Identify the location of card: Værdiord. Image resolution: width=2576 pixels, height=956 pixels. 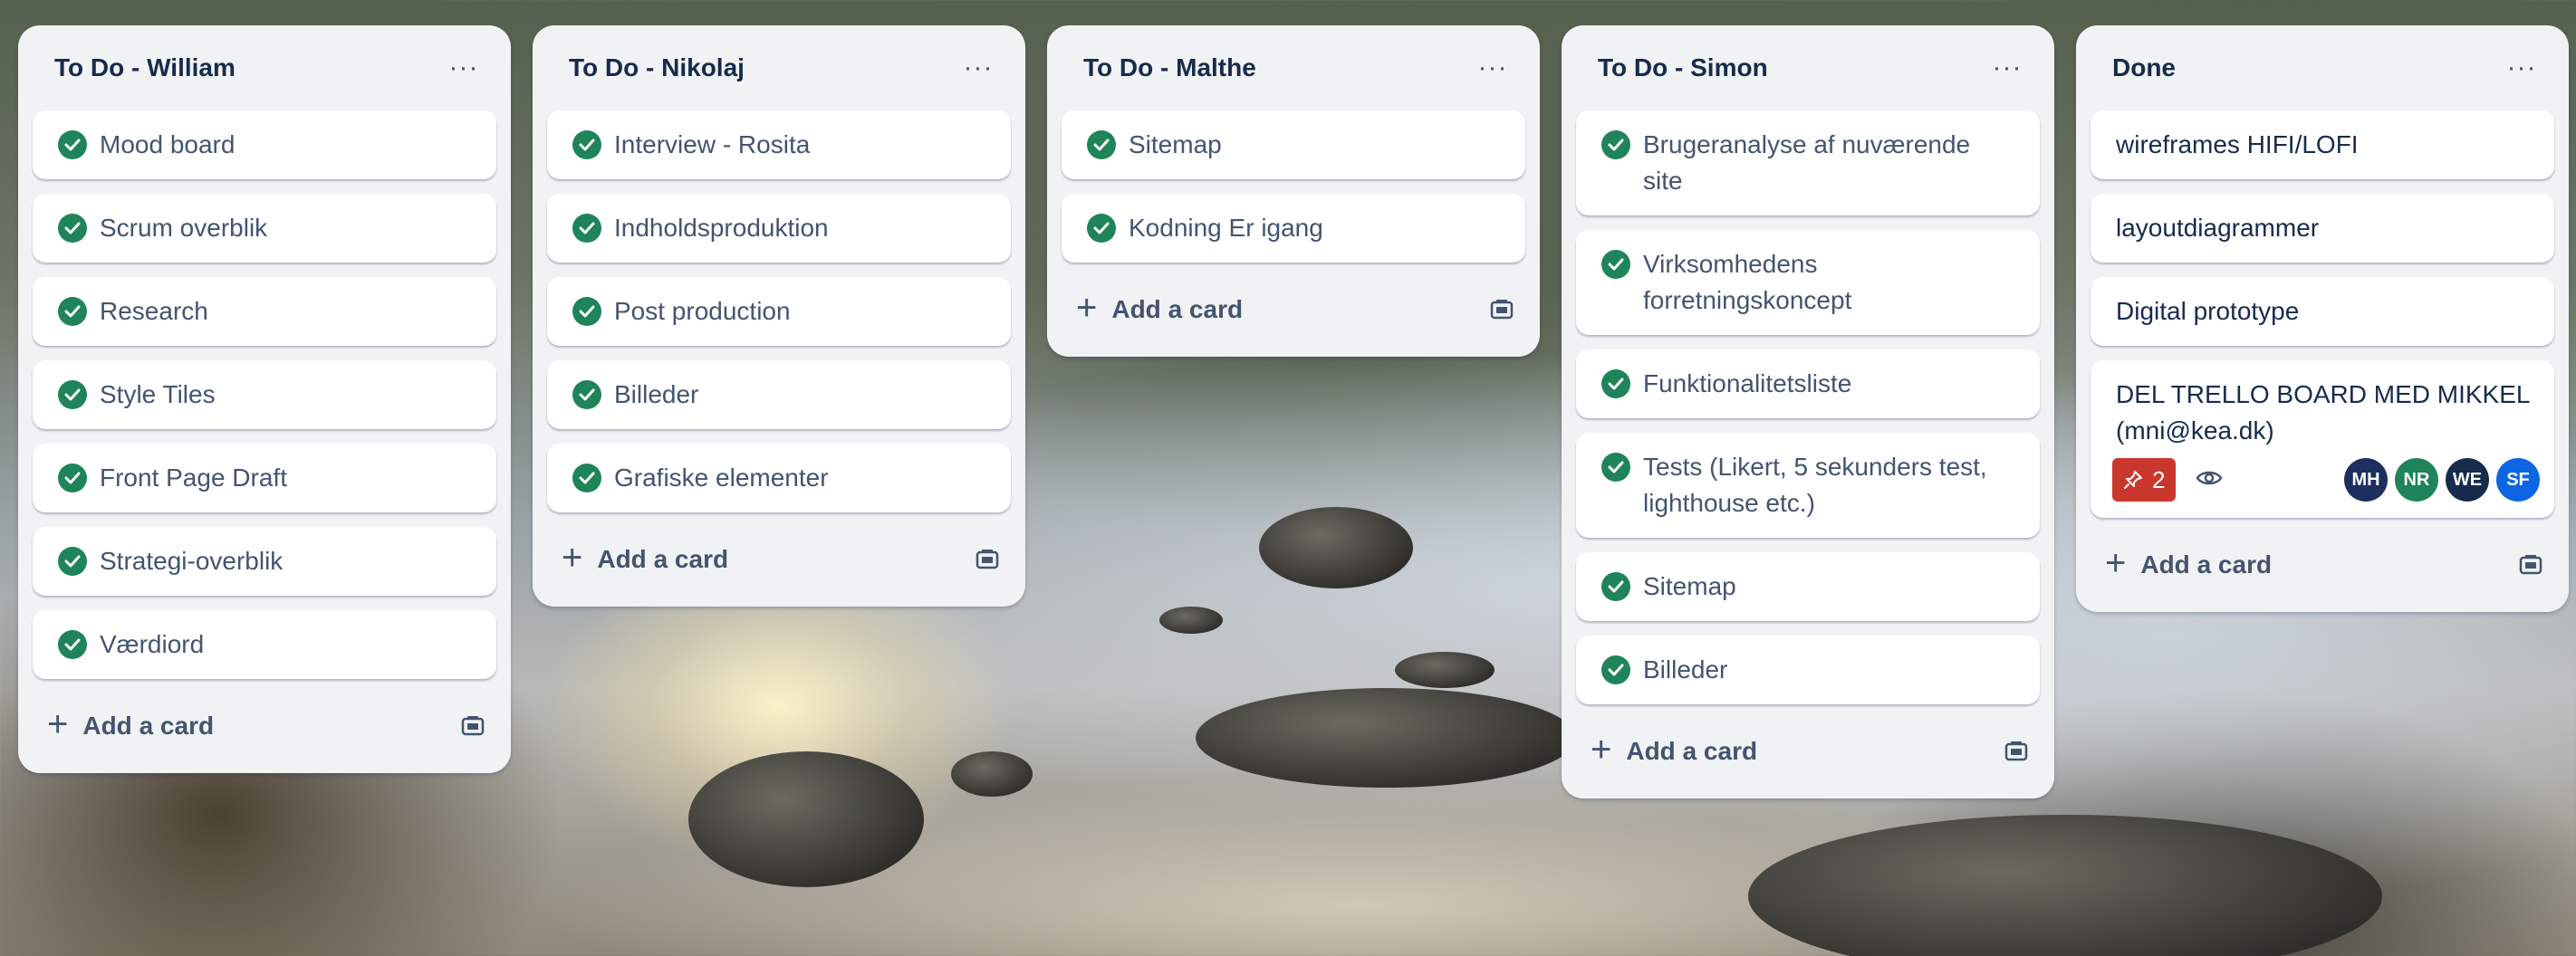
(264, 644).